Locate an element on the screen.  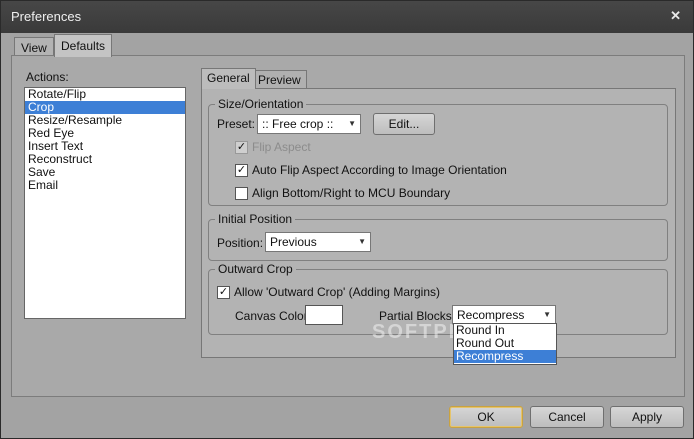
preset-select: :: Free crop :: ▼ is located at coordinates (309, 124).